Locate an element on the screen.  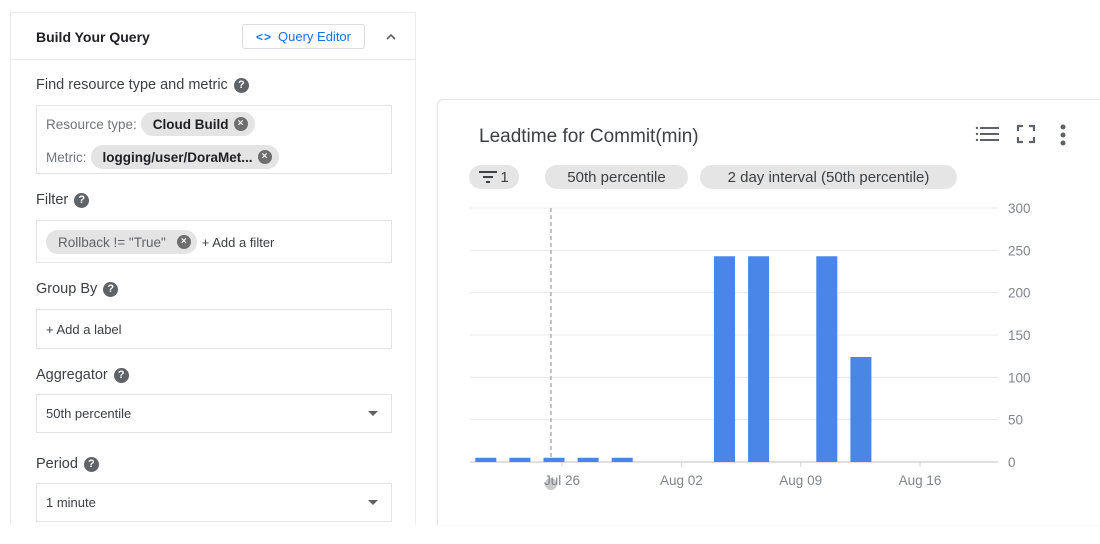
filter-field: Rollback != "True" × + Add a filter is located at coordinates (214, 241).